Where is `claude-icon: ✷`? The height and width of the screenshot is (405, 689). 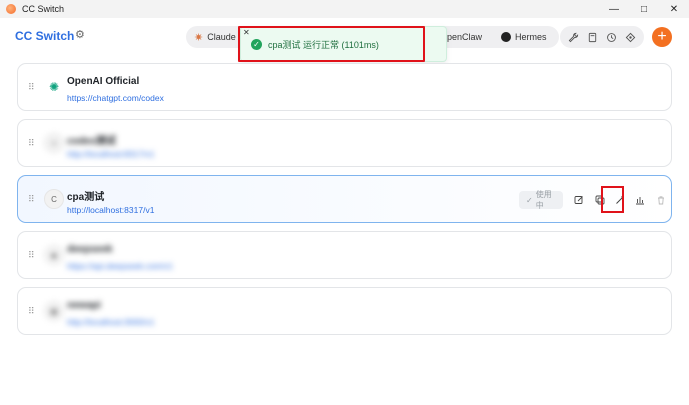 claude-icon: ✷ is located at coordinates (199, 37).